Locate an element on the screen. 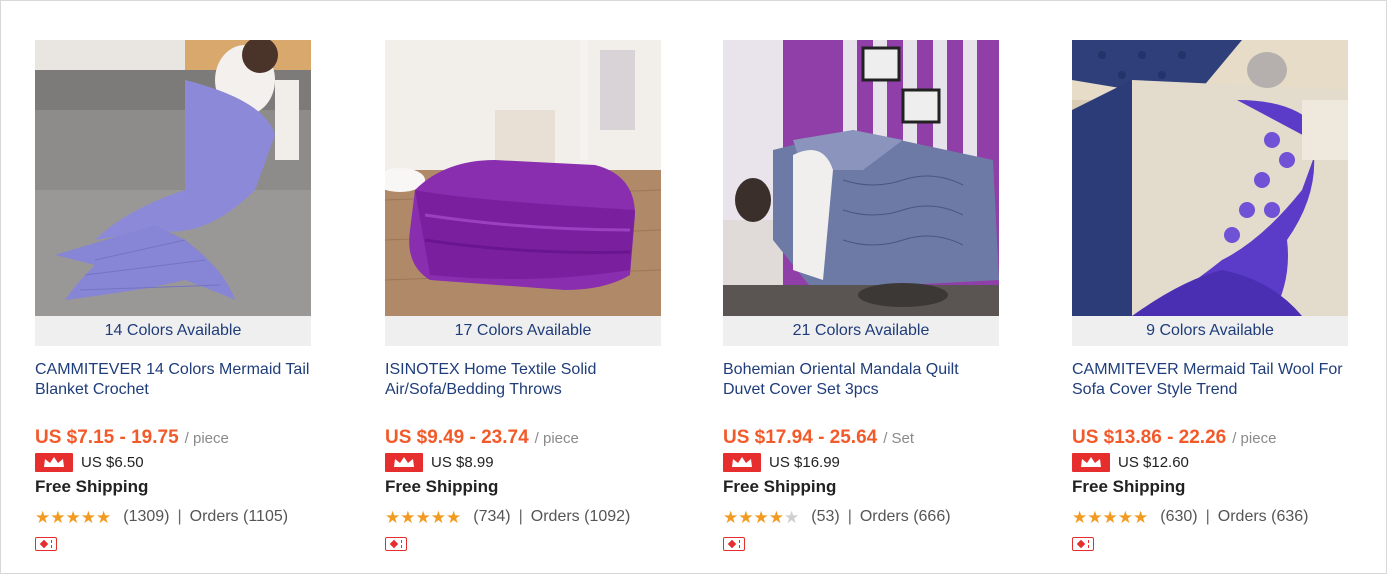 This screenshot has width=1387, height=574. price: US $13.86 - 22.26 is located at coordinates (1149, 437).